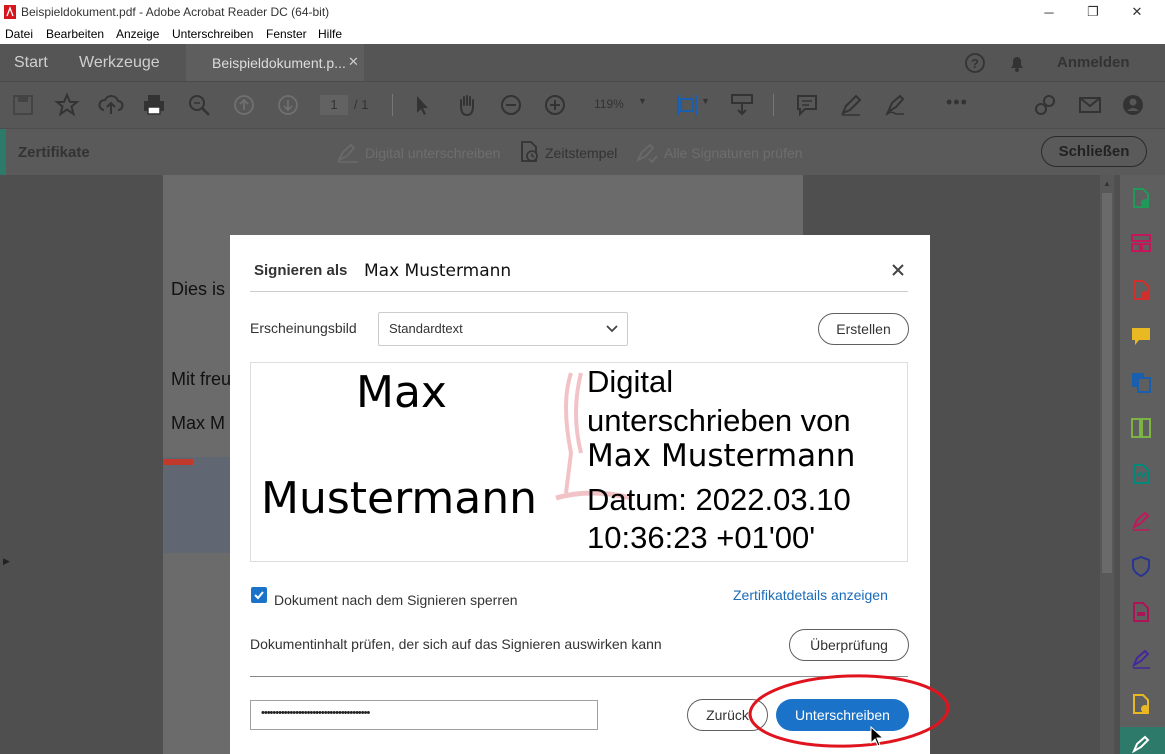  Describe the element at coordinates (3, 152) in the screenshot. I see `certificates-accent` at that location.